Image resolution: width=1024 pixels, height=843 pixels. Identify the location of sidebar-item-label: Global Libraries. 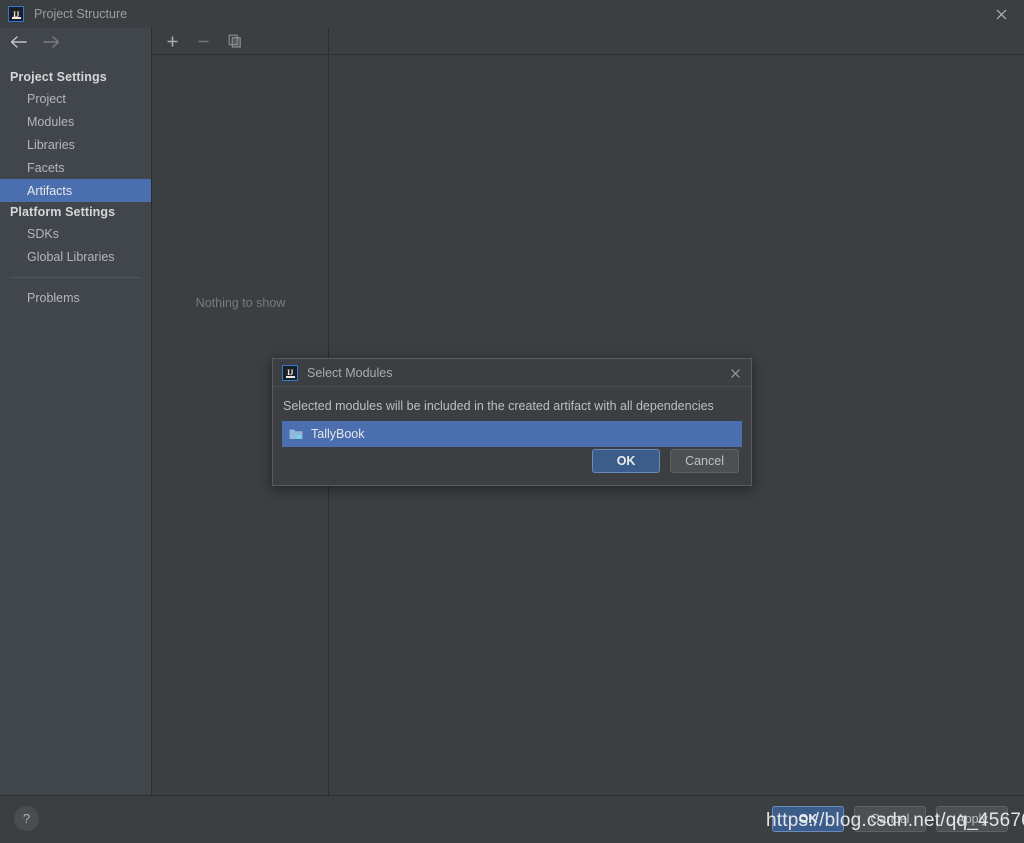
(71, 256).